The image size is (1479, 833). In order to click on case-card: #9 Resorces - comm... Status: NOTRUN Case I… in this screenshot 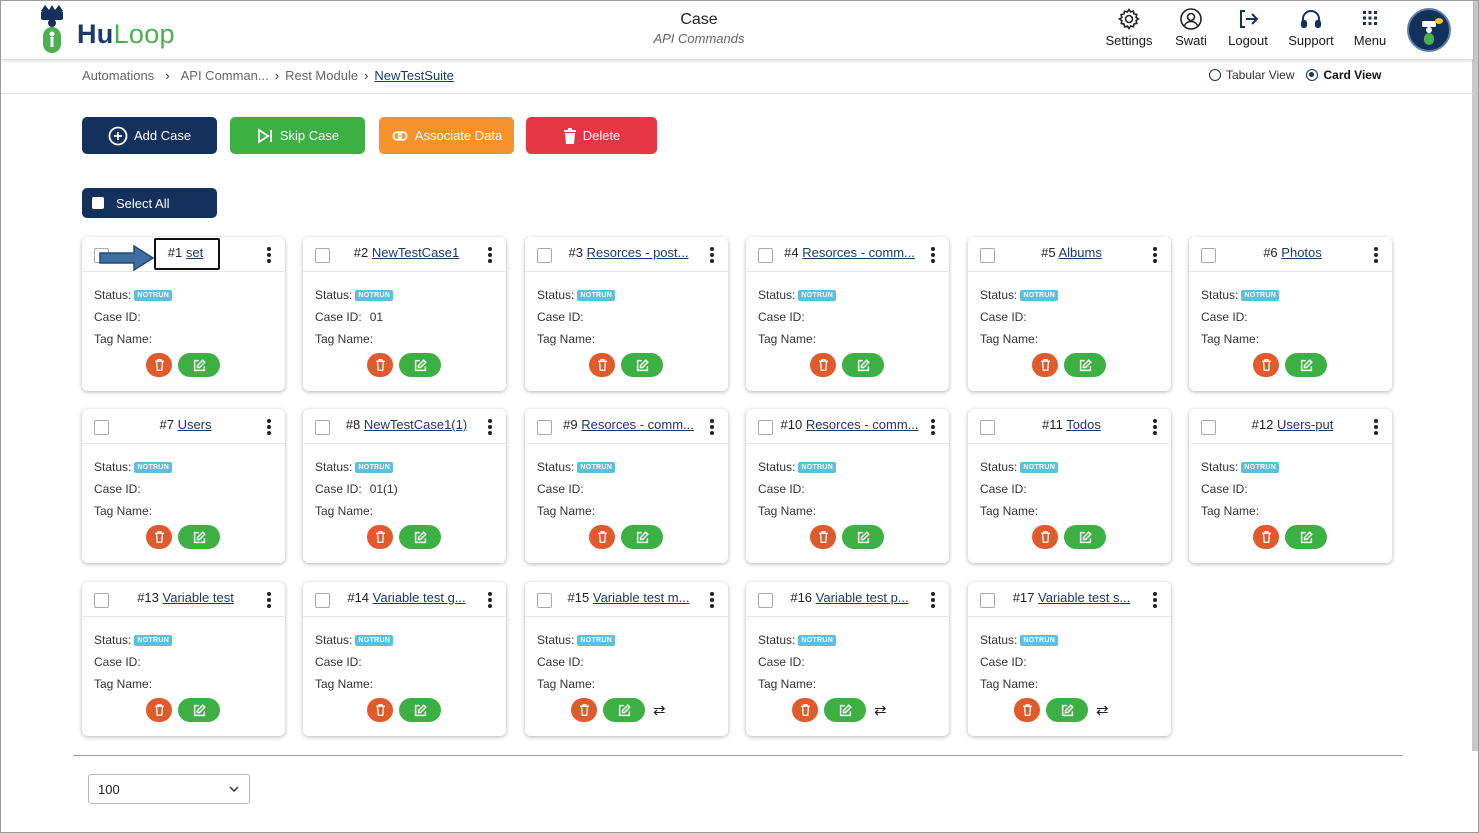, I will do `click(626, 486)`.